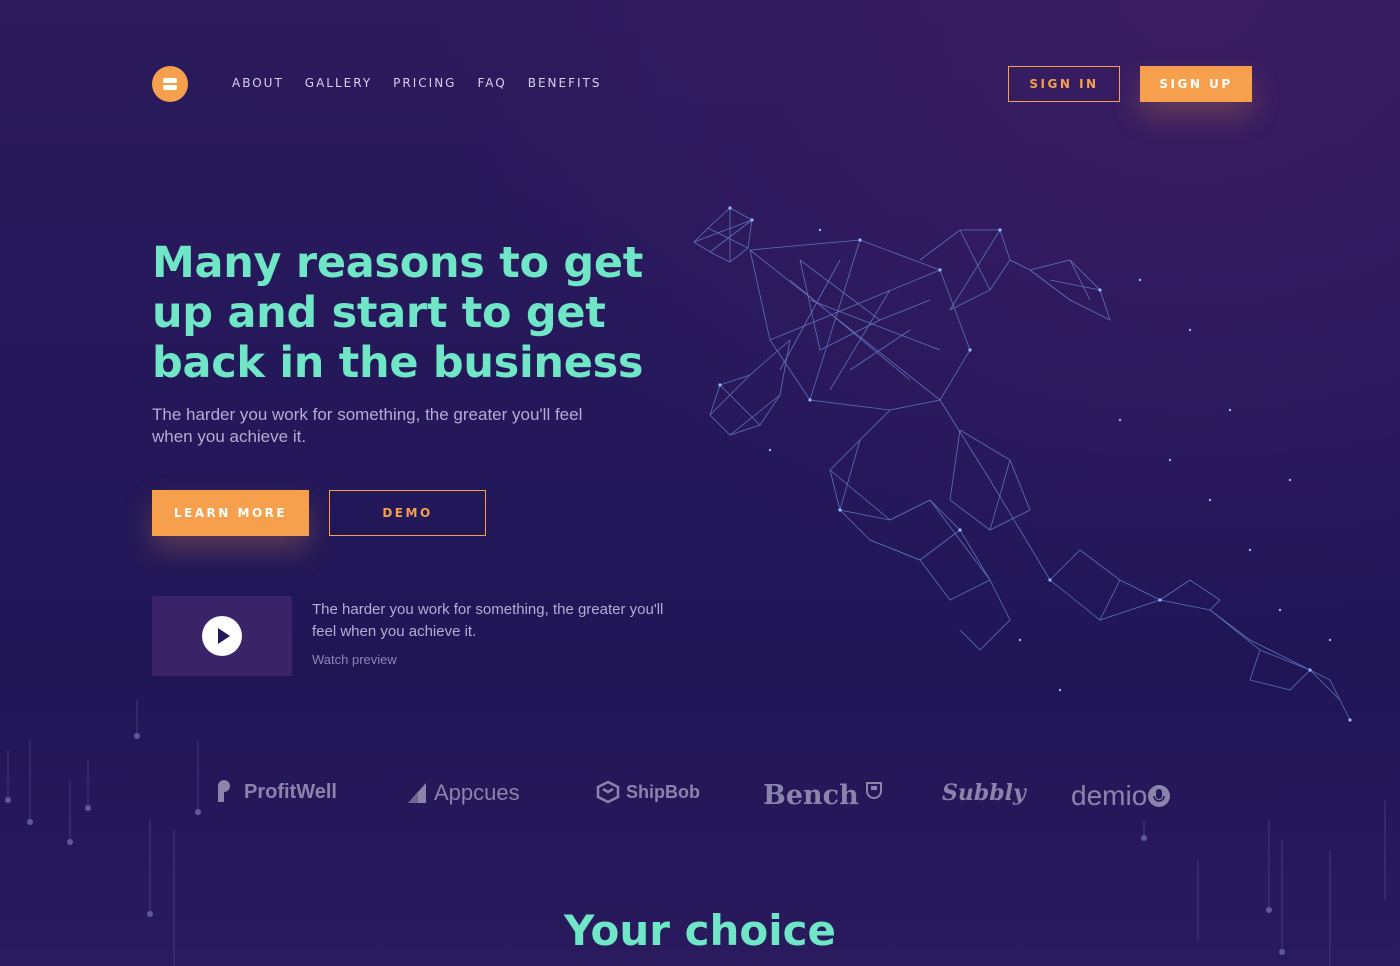 Image resolution: width=1400 pixels, height=966 pixels. What do you see at coordinates (354, 659) in the screenshot?
I see `watch-preview-link: Watch preview` at bounding box center [354, 659].